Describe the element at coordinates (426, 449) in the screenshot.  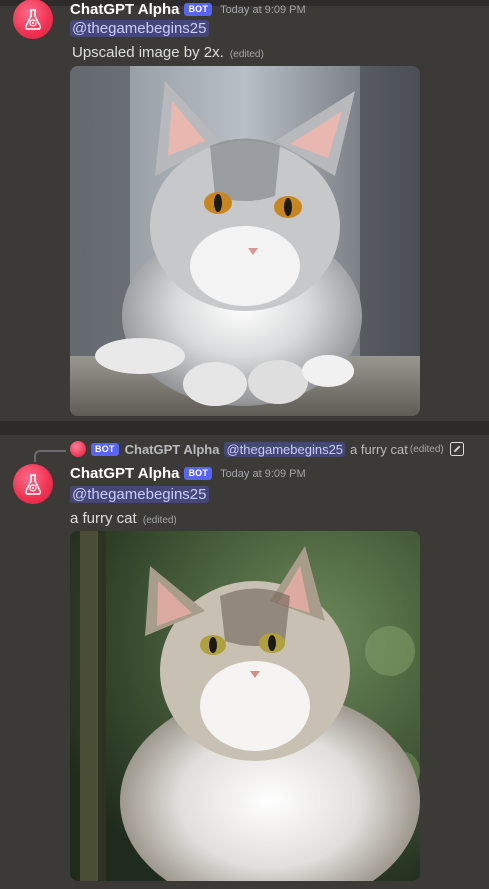
I see `reply-edited-label: (edited)` at that location.